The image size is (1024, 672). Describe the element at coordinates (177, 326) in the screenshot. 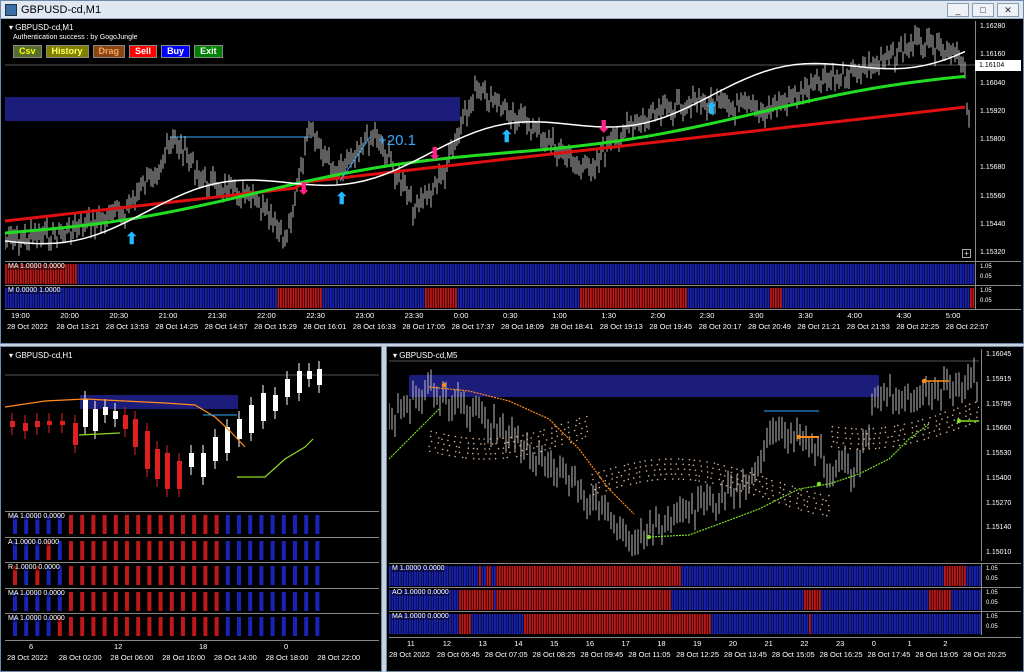

I see `time-tick: 28 Oct 14:25` at that location.